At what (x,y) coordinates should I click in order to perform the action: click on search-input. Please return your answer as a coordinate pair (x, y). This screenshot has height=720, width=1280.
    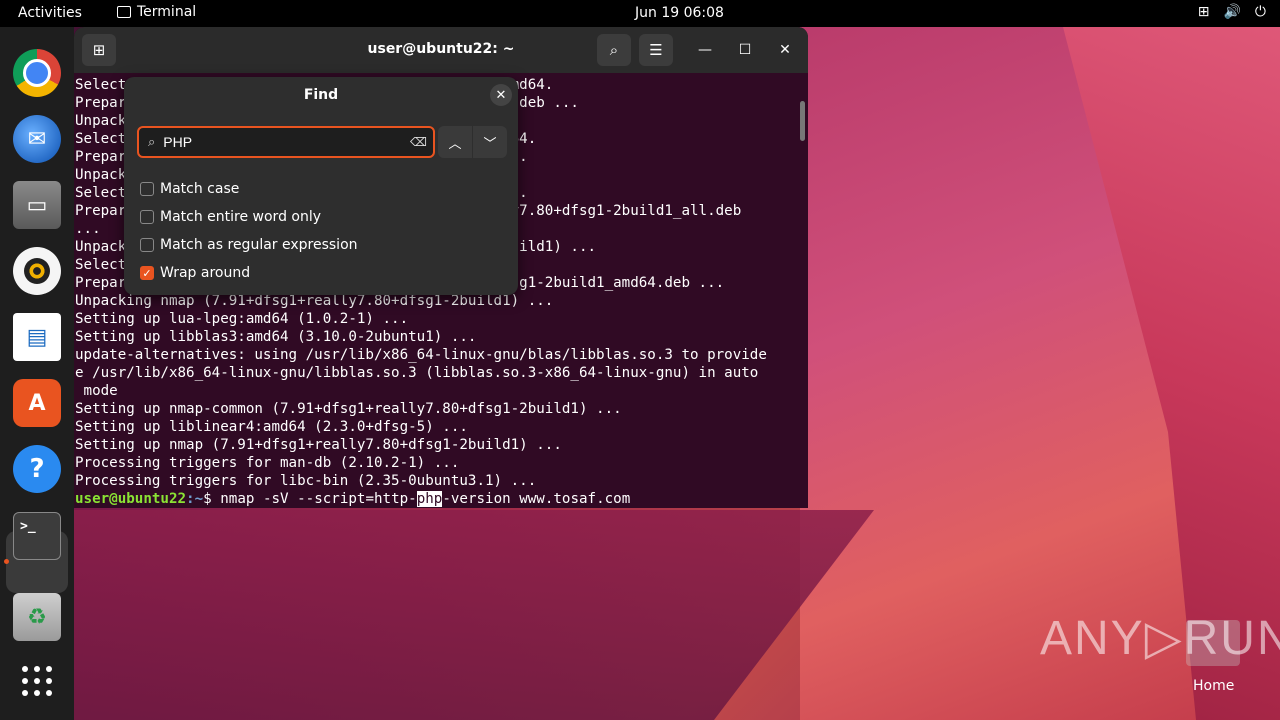
    Looking at the image, I should click on (278, 142).